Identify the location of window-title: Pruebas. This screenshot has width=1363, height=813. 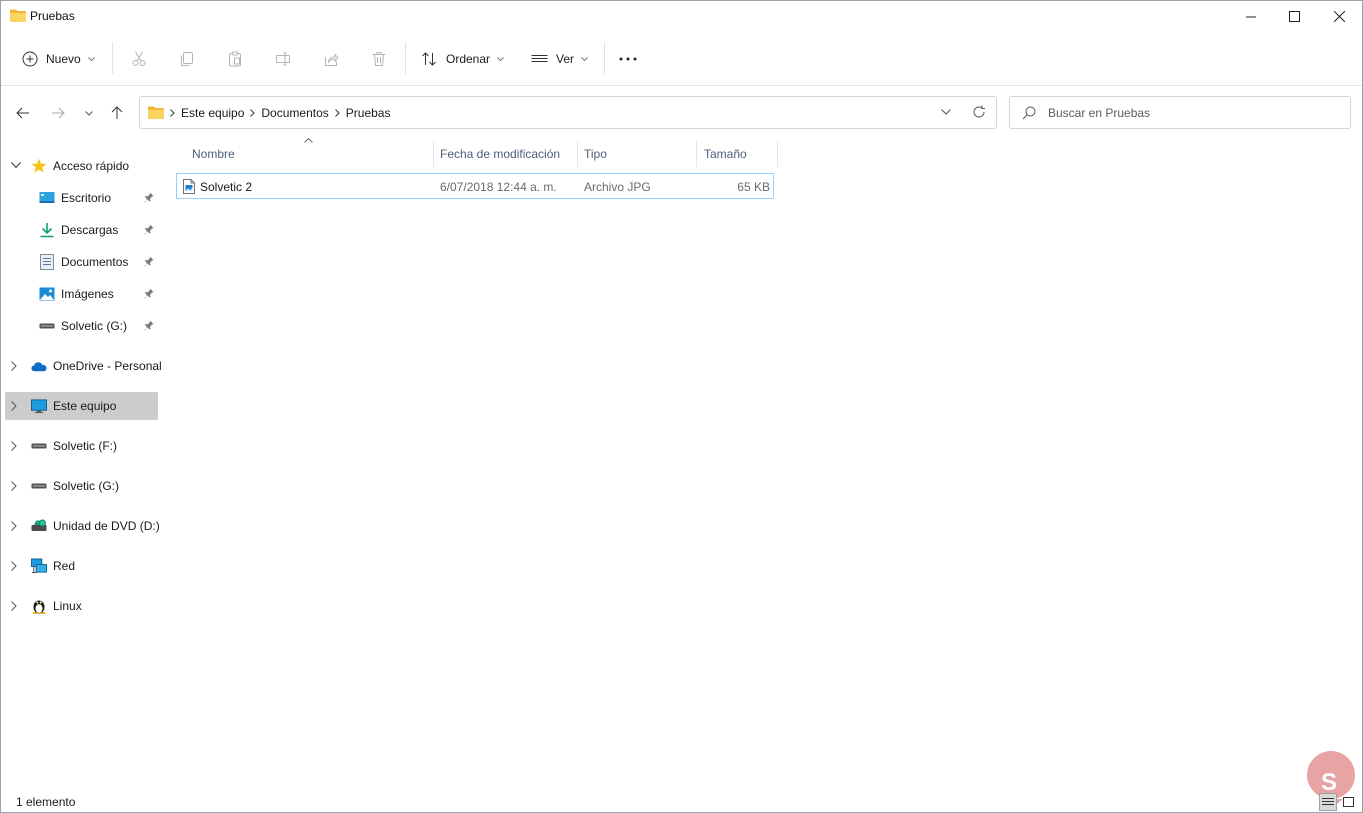
(52, 16).